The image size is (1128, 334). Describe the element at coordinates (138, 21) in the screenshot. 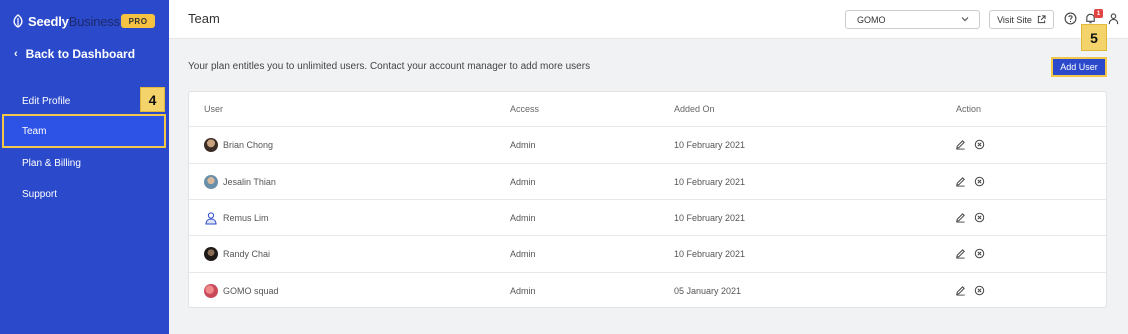

I see `pro-badge: PRO` at that location.